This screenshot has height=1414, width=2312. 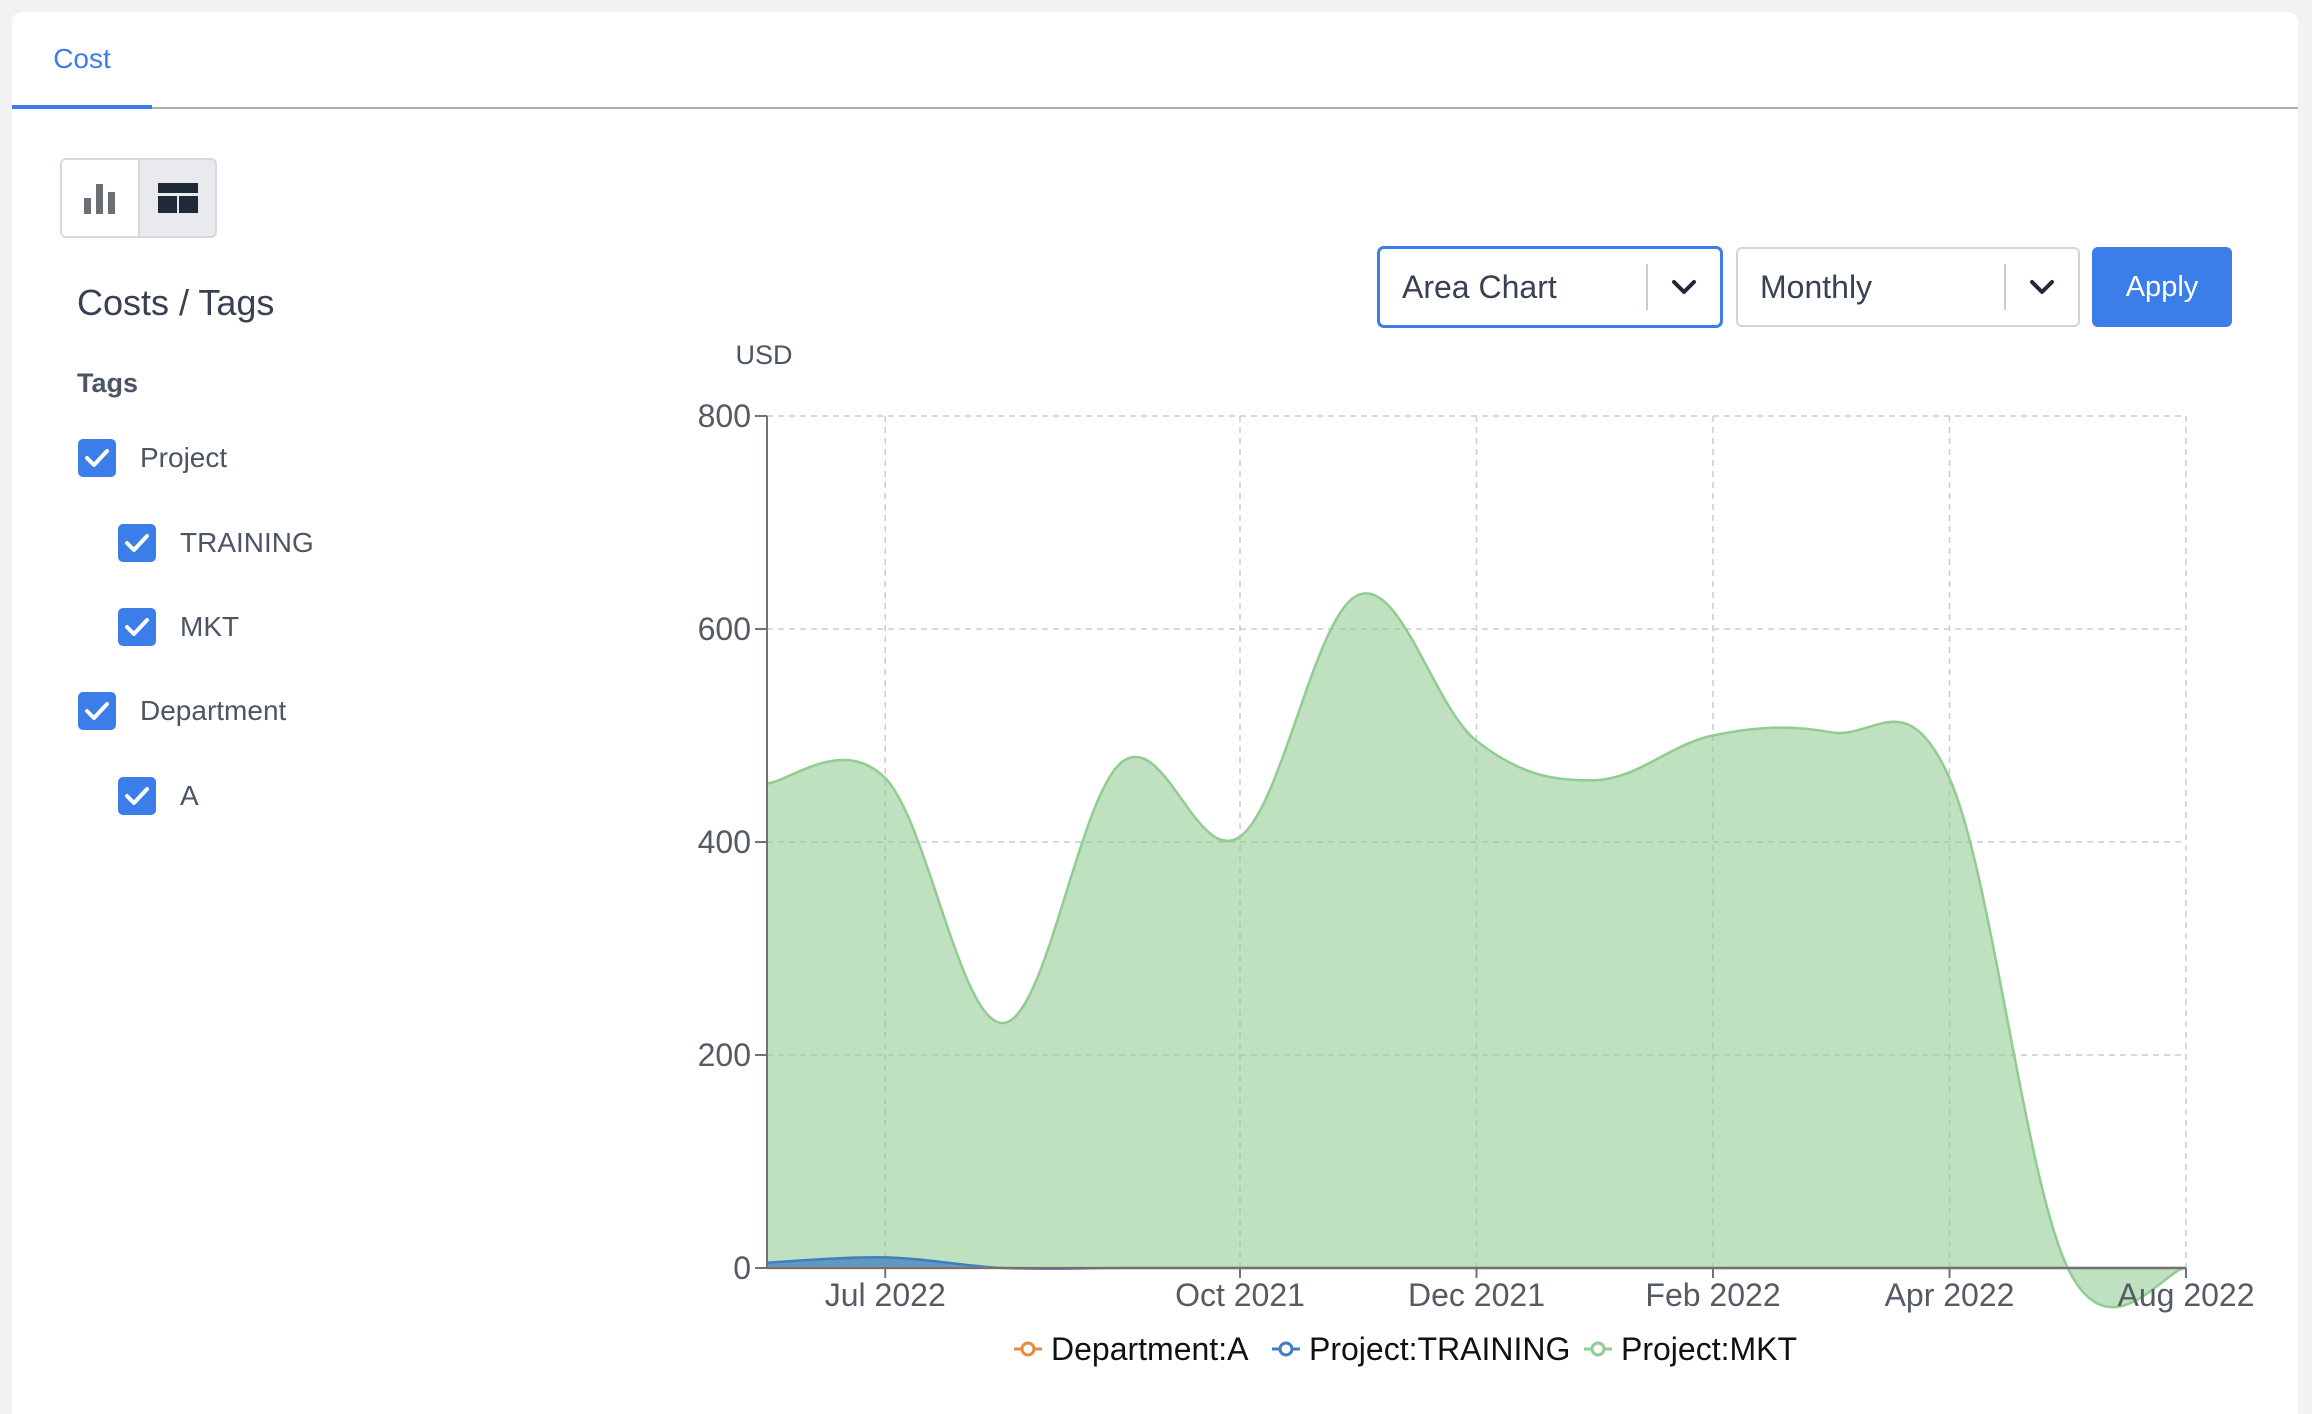 What do you see at coordinates (1950, 1295) in the screenshot?
I see `x-tick-label: Apr 2022` at bounding box center [1950, 1295].